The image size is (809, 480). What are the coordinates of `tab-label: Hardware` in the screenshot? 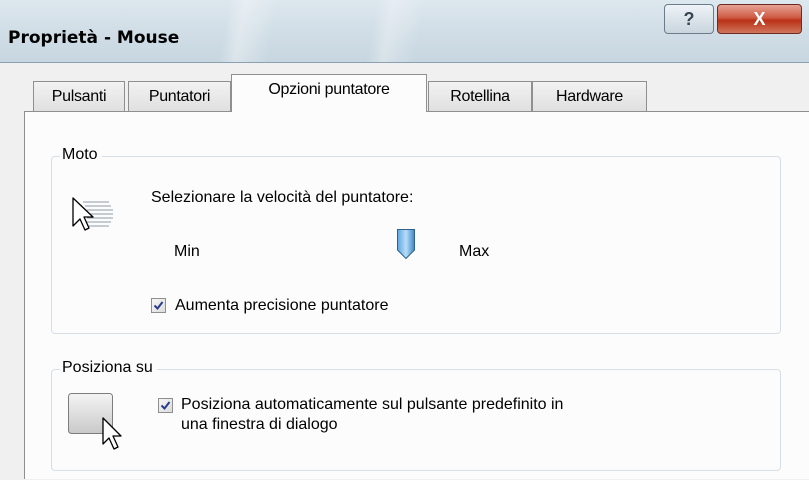 It's located at (589, 96).